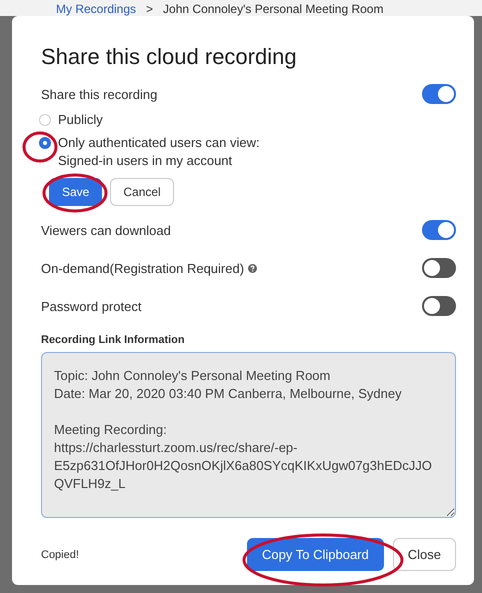  What do you see at coordinates (91, 306) in the screenshot?
I see `option-label: Password protect` at bounding box center [91, 306].